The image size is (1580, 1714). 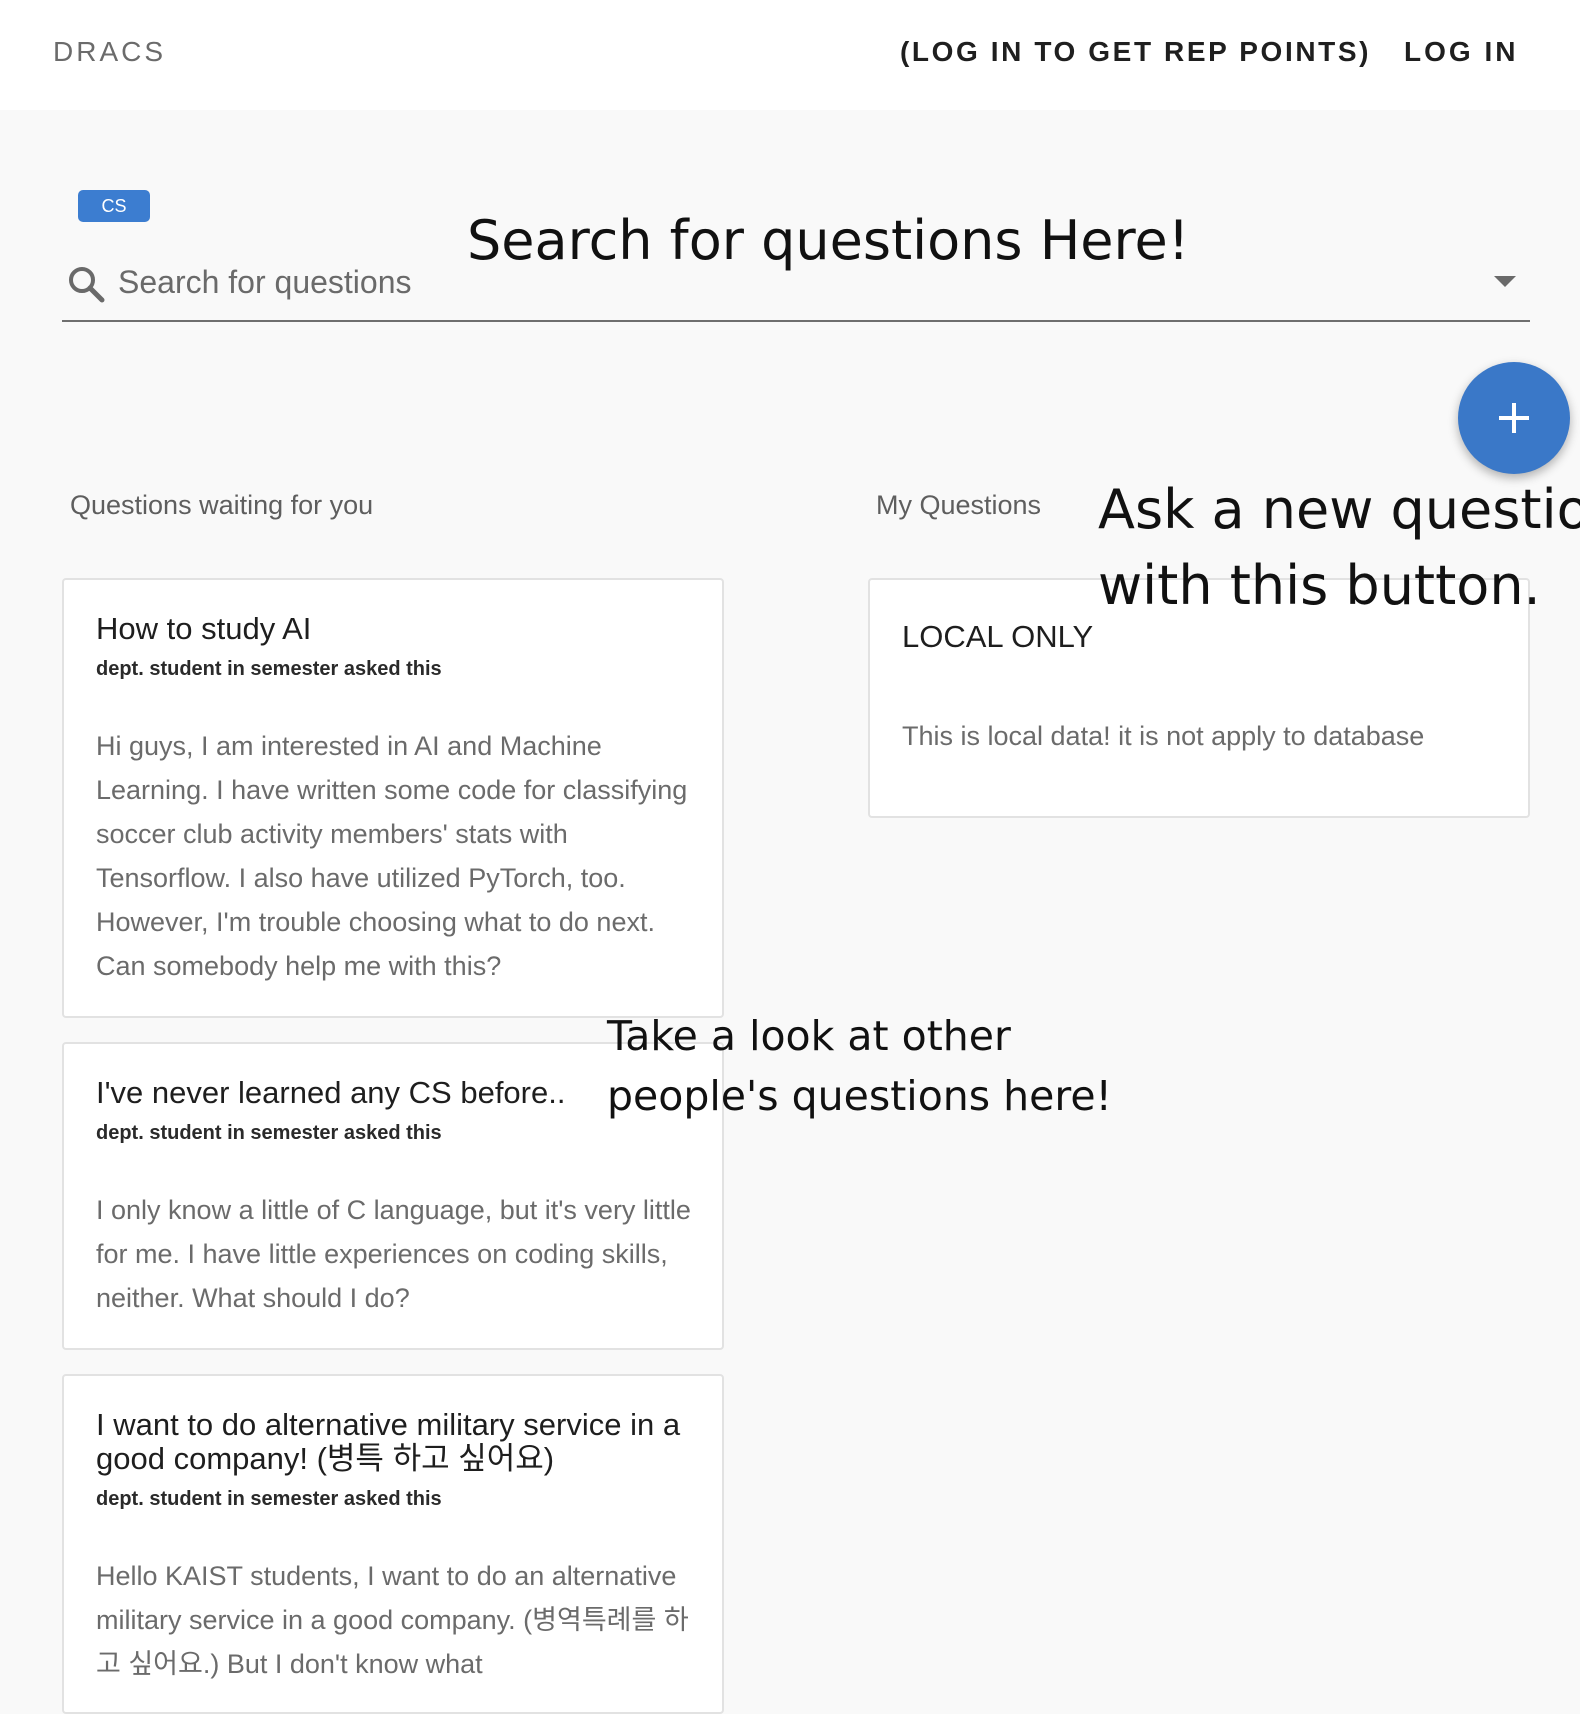 I want to click on brand-logo: DRACS, so click(x=109, y=52).